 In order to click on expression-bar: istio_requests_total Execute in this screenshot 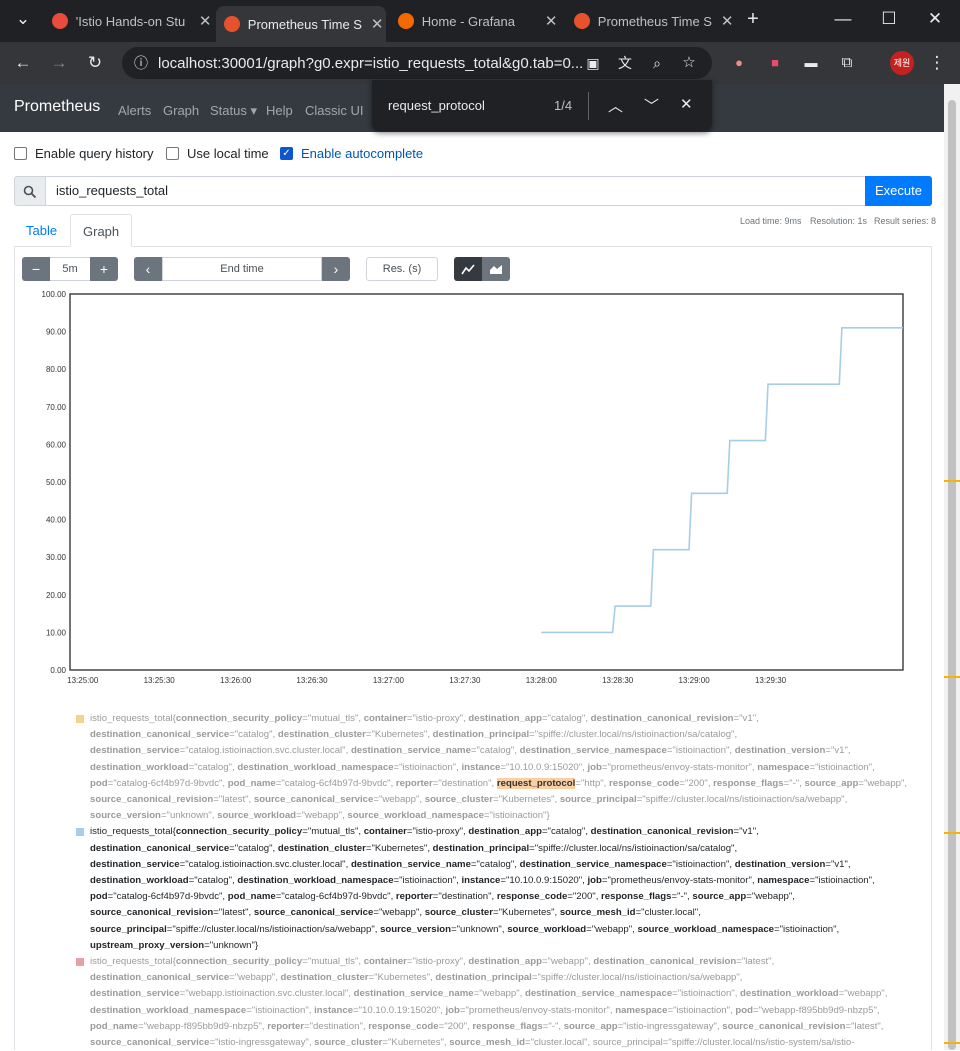, I will do `click(473, 191)`.